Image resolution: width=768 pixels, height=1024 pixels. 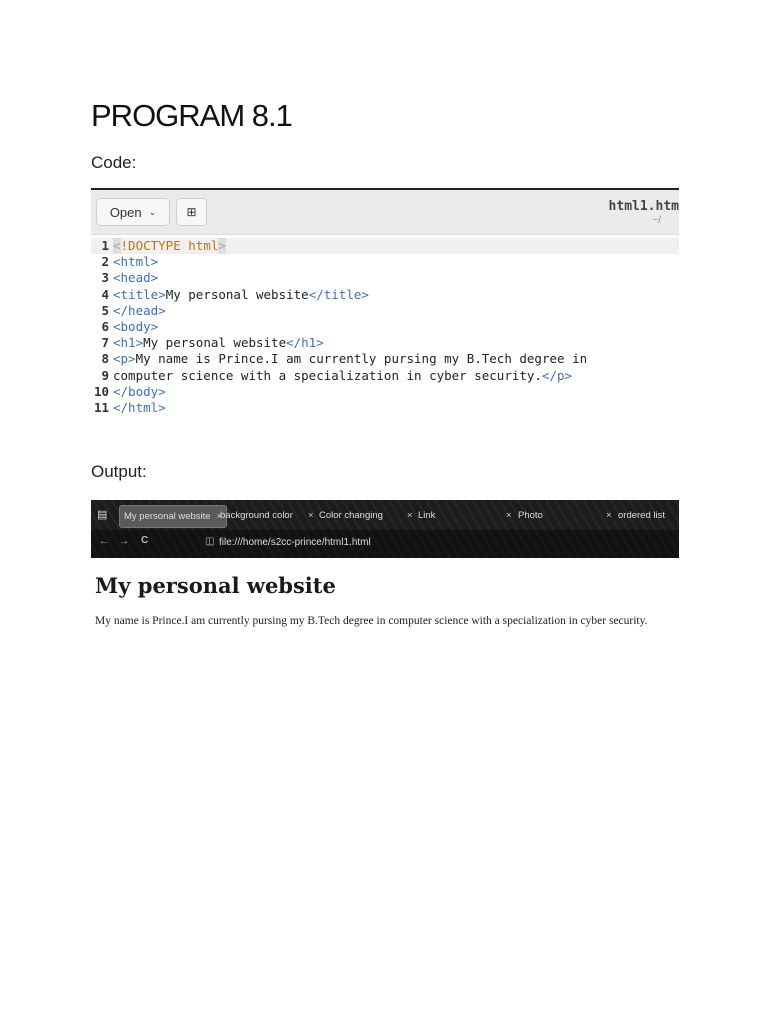 I want to click on reload-icon: C, so click(x=144, y=540).